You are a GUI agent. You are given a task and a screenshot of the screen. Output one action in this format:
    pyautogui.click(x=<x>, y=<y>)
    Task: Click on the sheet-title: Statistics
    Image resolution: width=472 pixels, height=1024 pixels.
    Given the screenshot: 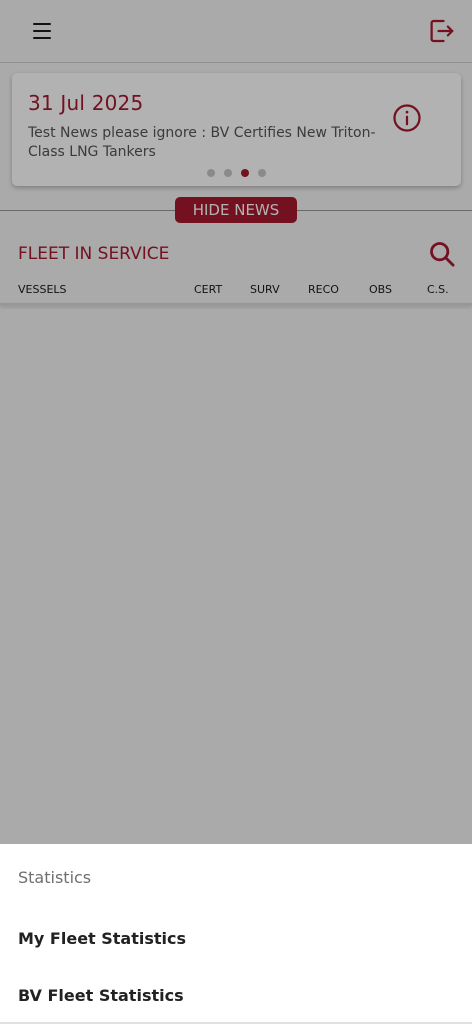 What is the action you would take?
    pyautogui.click(x=55, y=877)
    